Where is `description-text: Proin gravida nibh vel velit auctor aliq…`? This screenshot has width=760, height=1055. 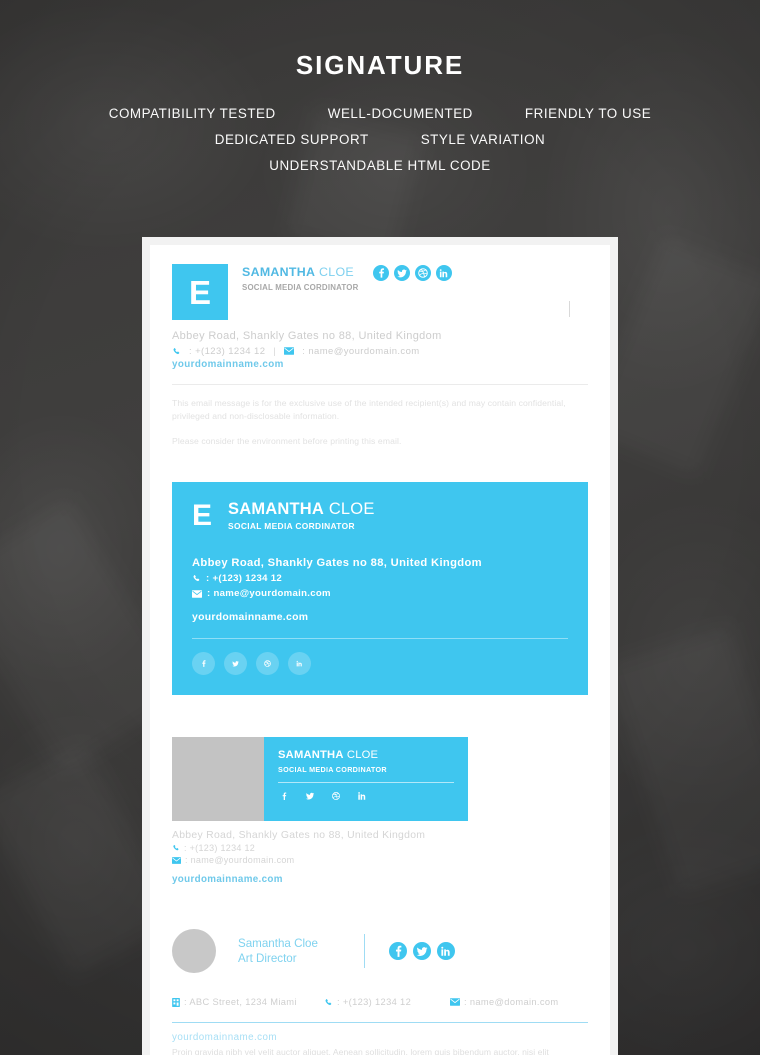 description-text: Proin gravida nibh vel velit auctor aliq… is located at coordinates (360, 1051).